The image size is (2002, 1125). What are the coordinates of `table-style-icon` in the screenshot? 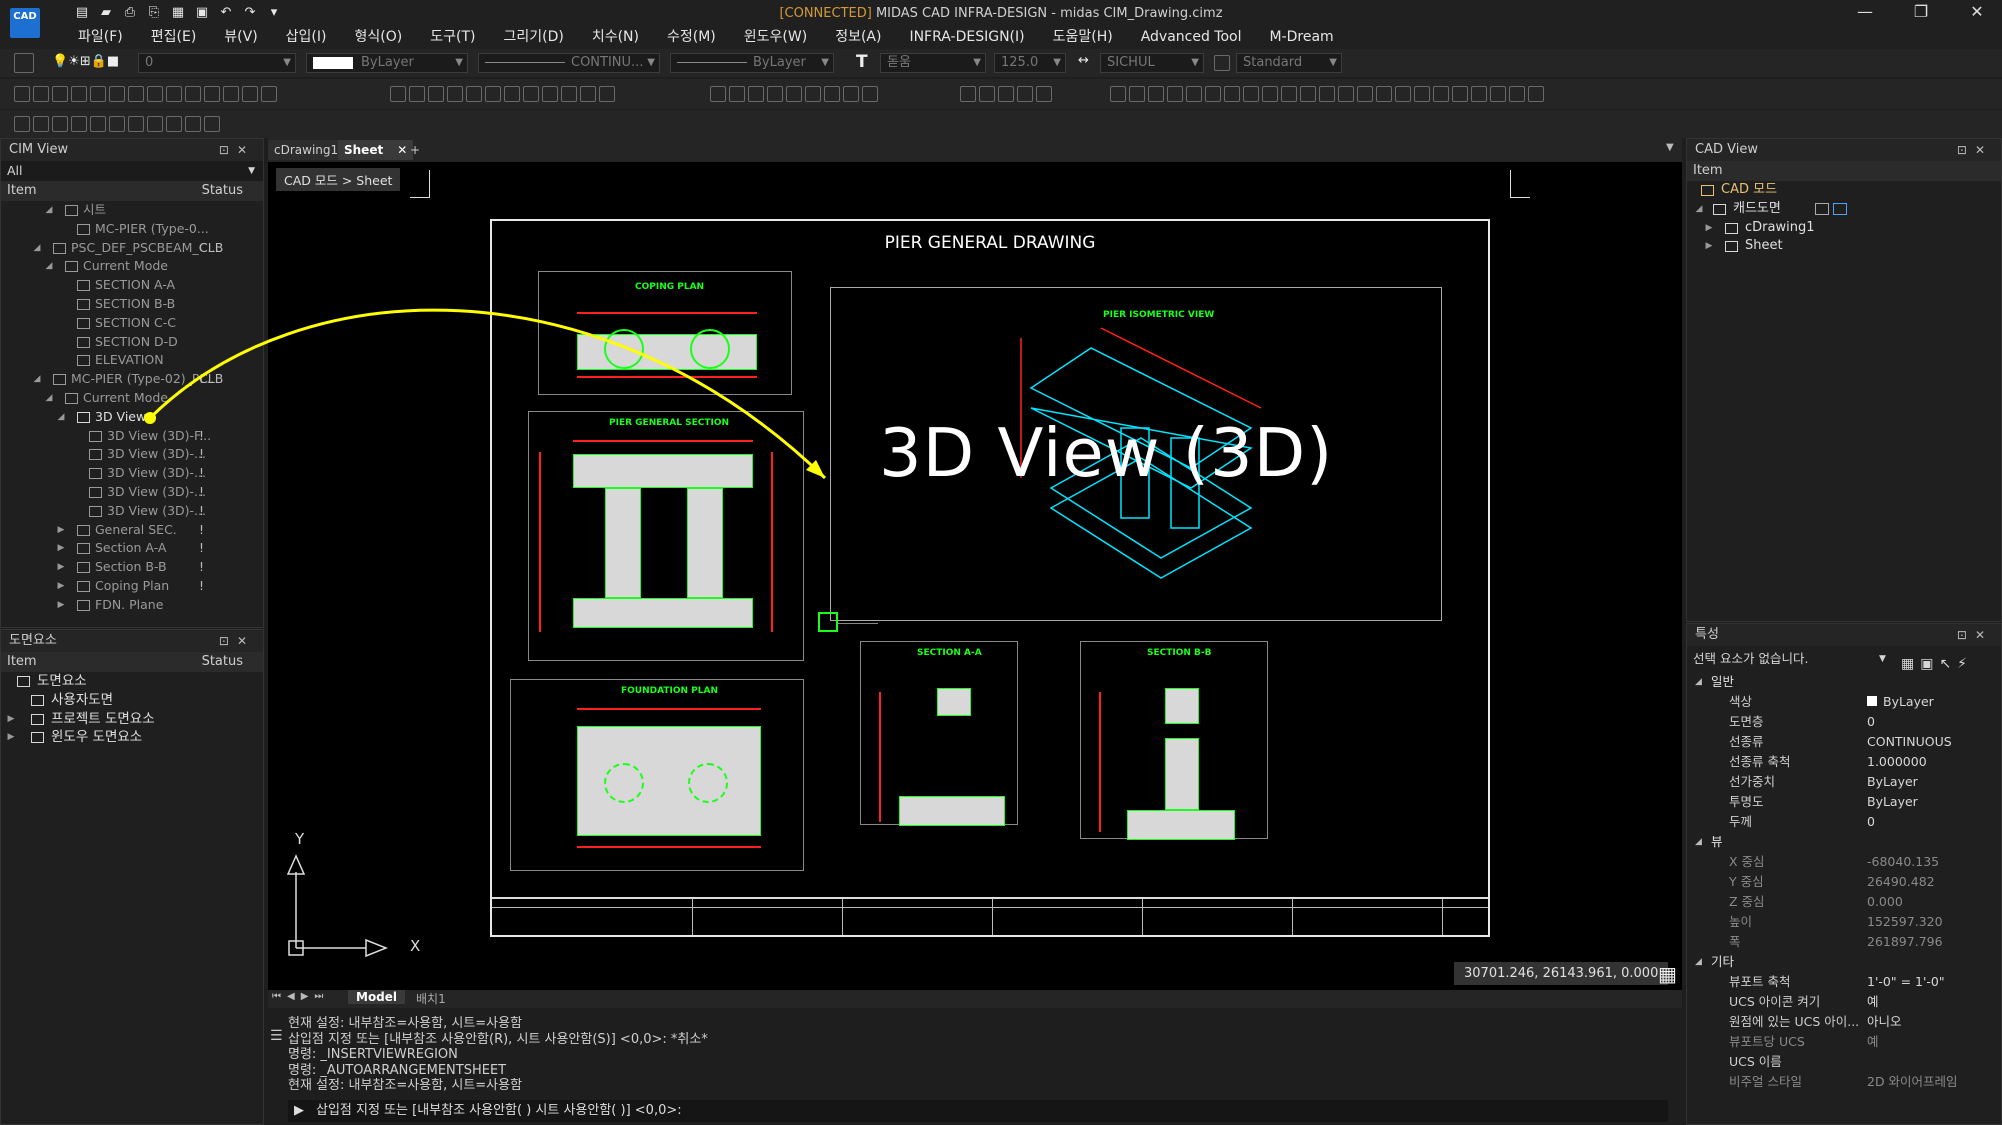 It's located at (1222, 63).